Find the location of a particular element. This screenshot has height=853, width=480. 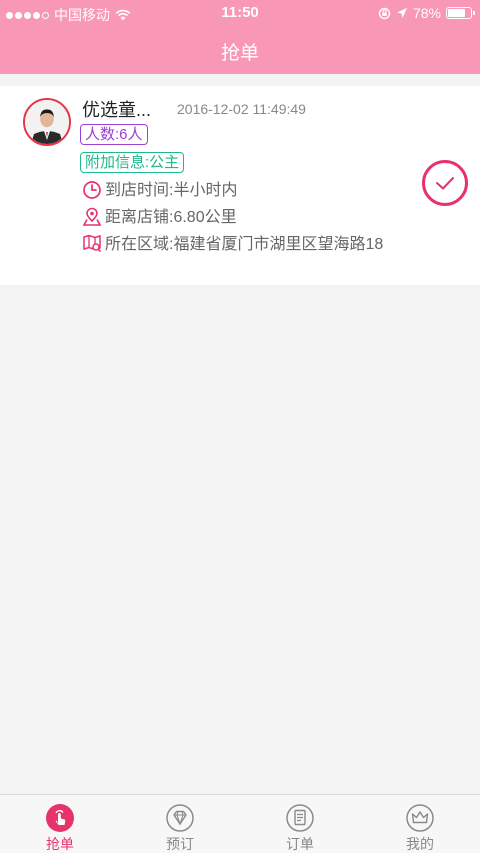

nav-bar: 抢单 is located at coordinates (240, 50).